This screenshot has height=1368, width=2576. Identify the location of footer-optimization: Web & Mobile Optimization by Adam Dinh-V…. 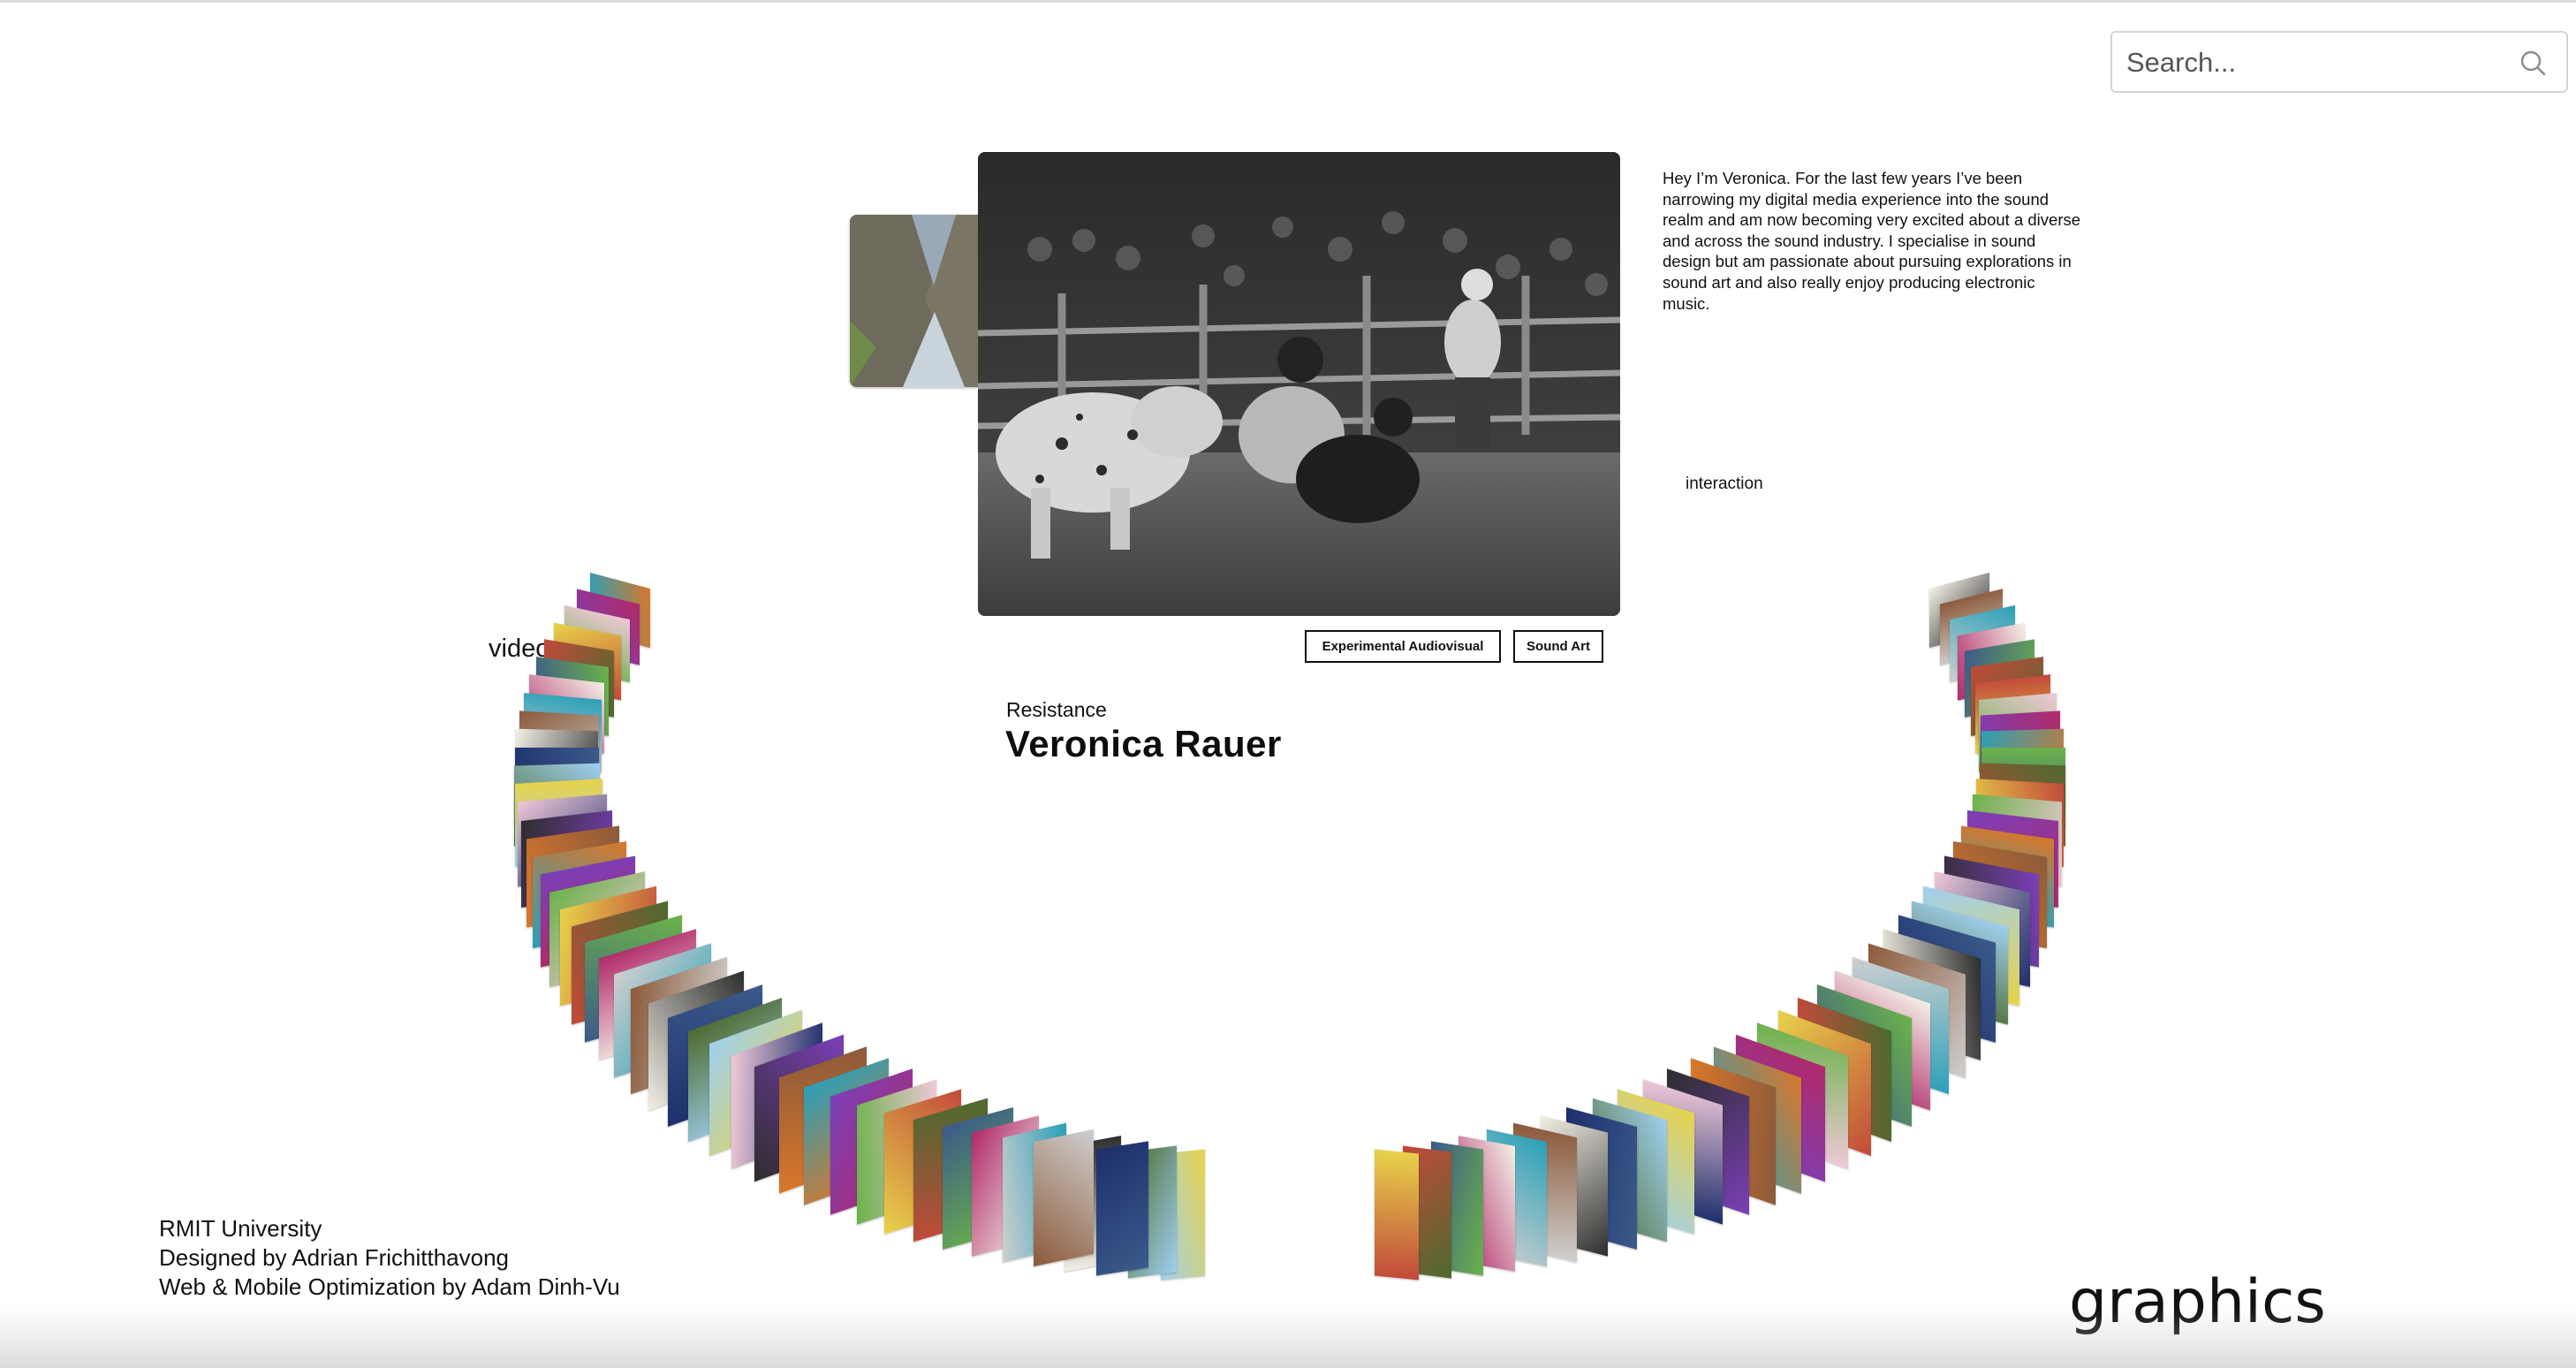
(390, 1286).